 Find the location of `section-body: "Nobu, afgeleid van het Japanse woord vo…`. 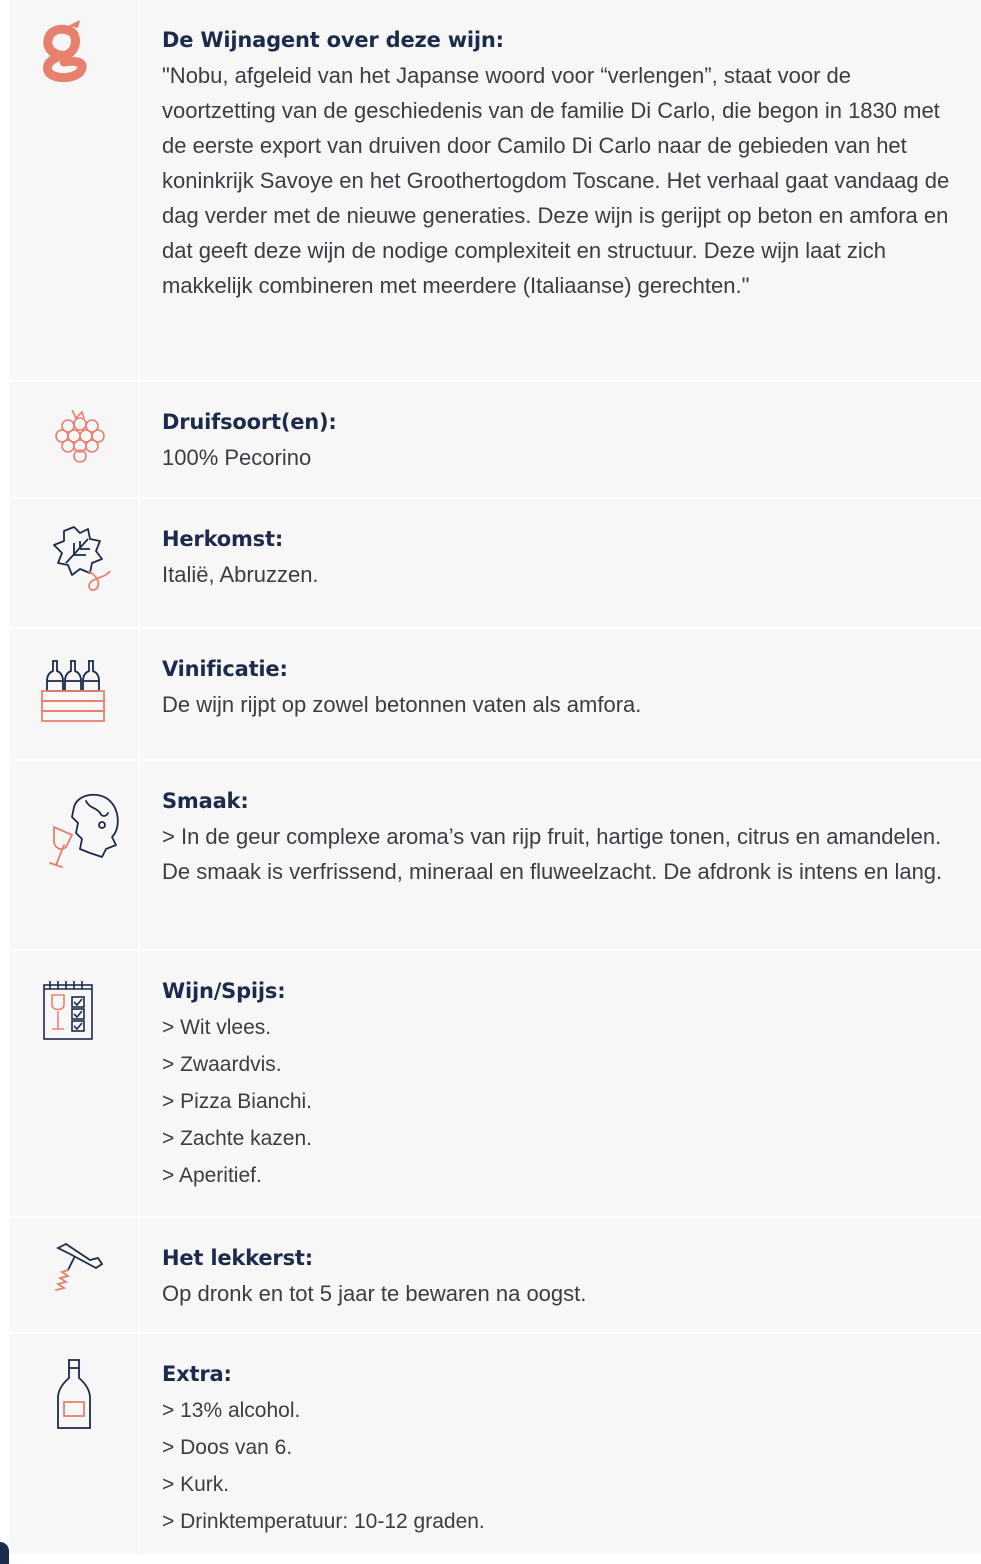

section-body: "Nobu, afgeleid van het Japanse woord vo… is located at coordinates (556, 180).